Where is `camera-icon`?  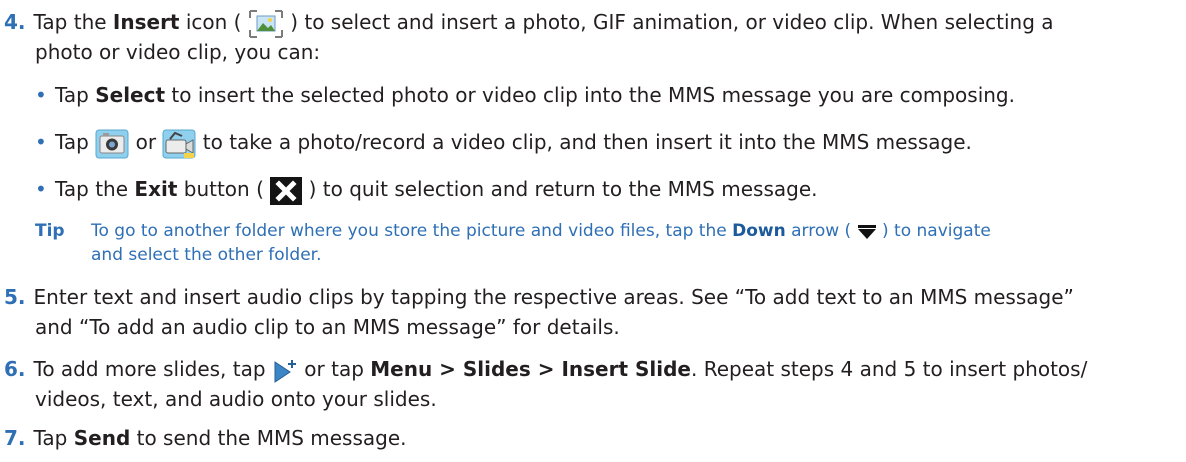
camera-icon is located at coordinates (112, 144).